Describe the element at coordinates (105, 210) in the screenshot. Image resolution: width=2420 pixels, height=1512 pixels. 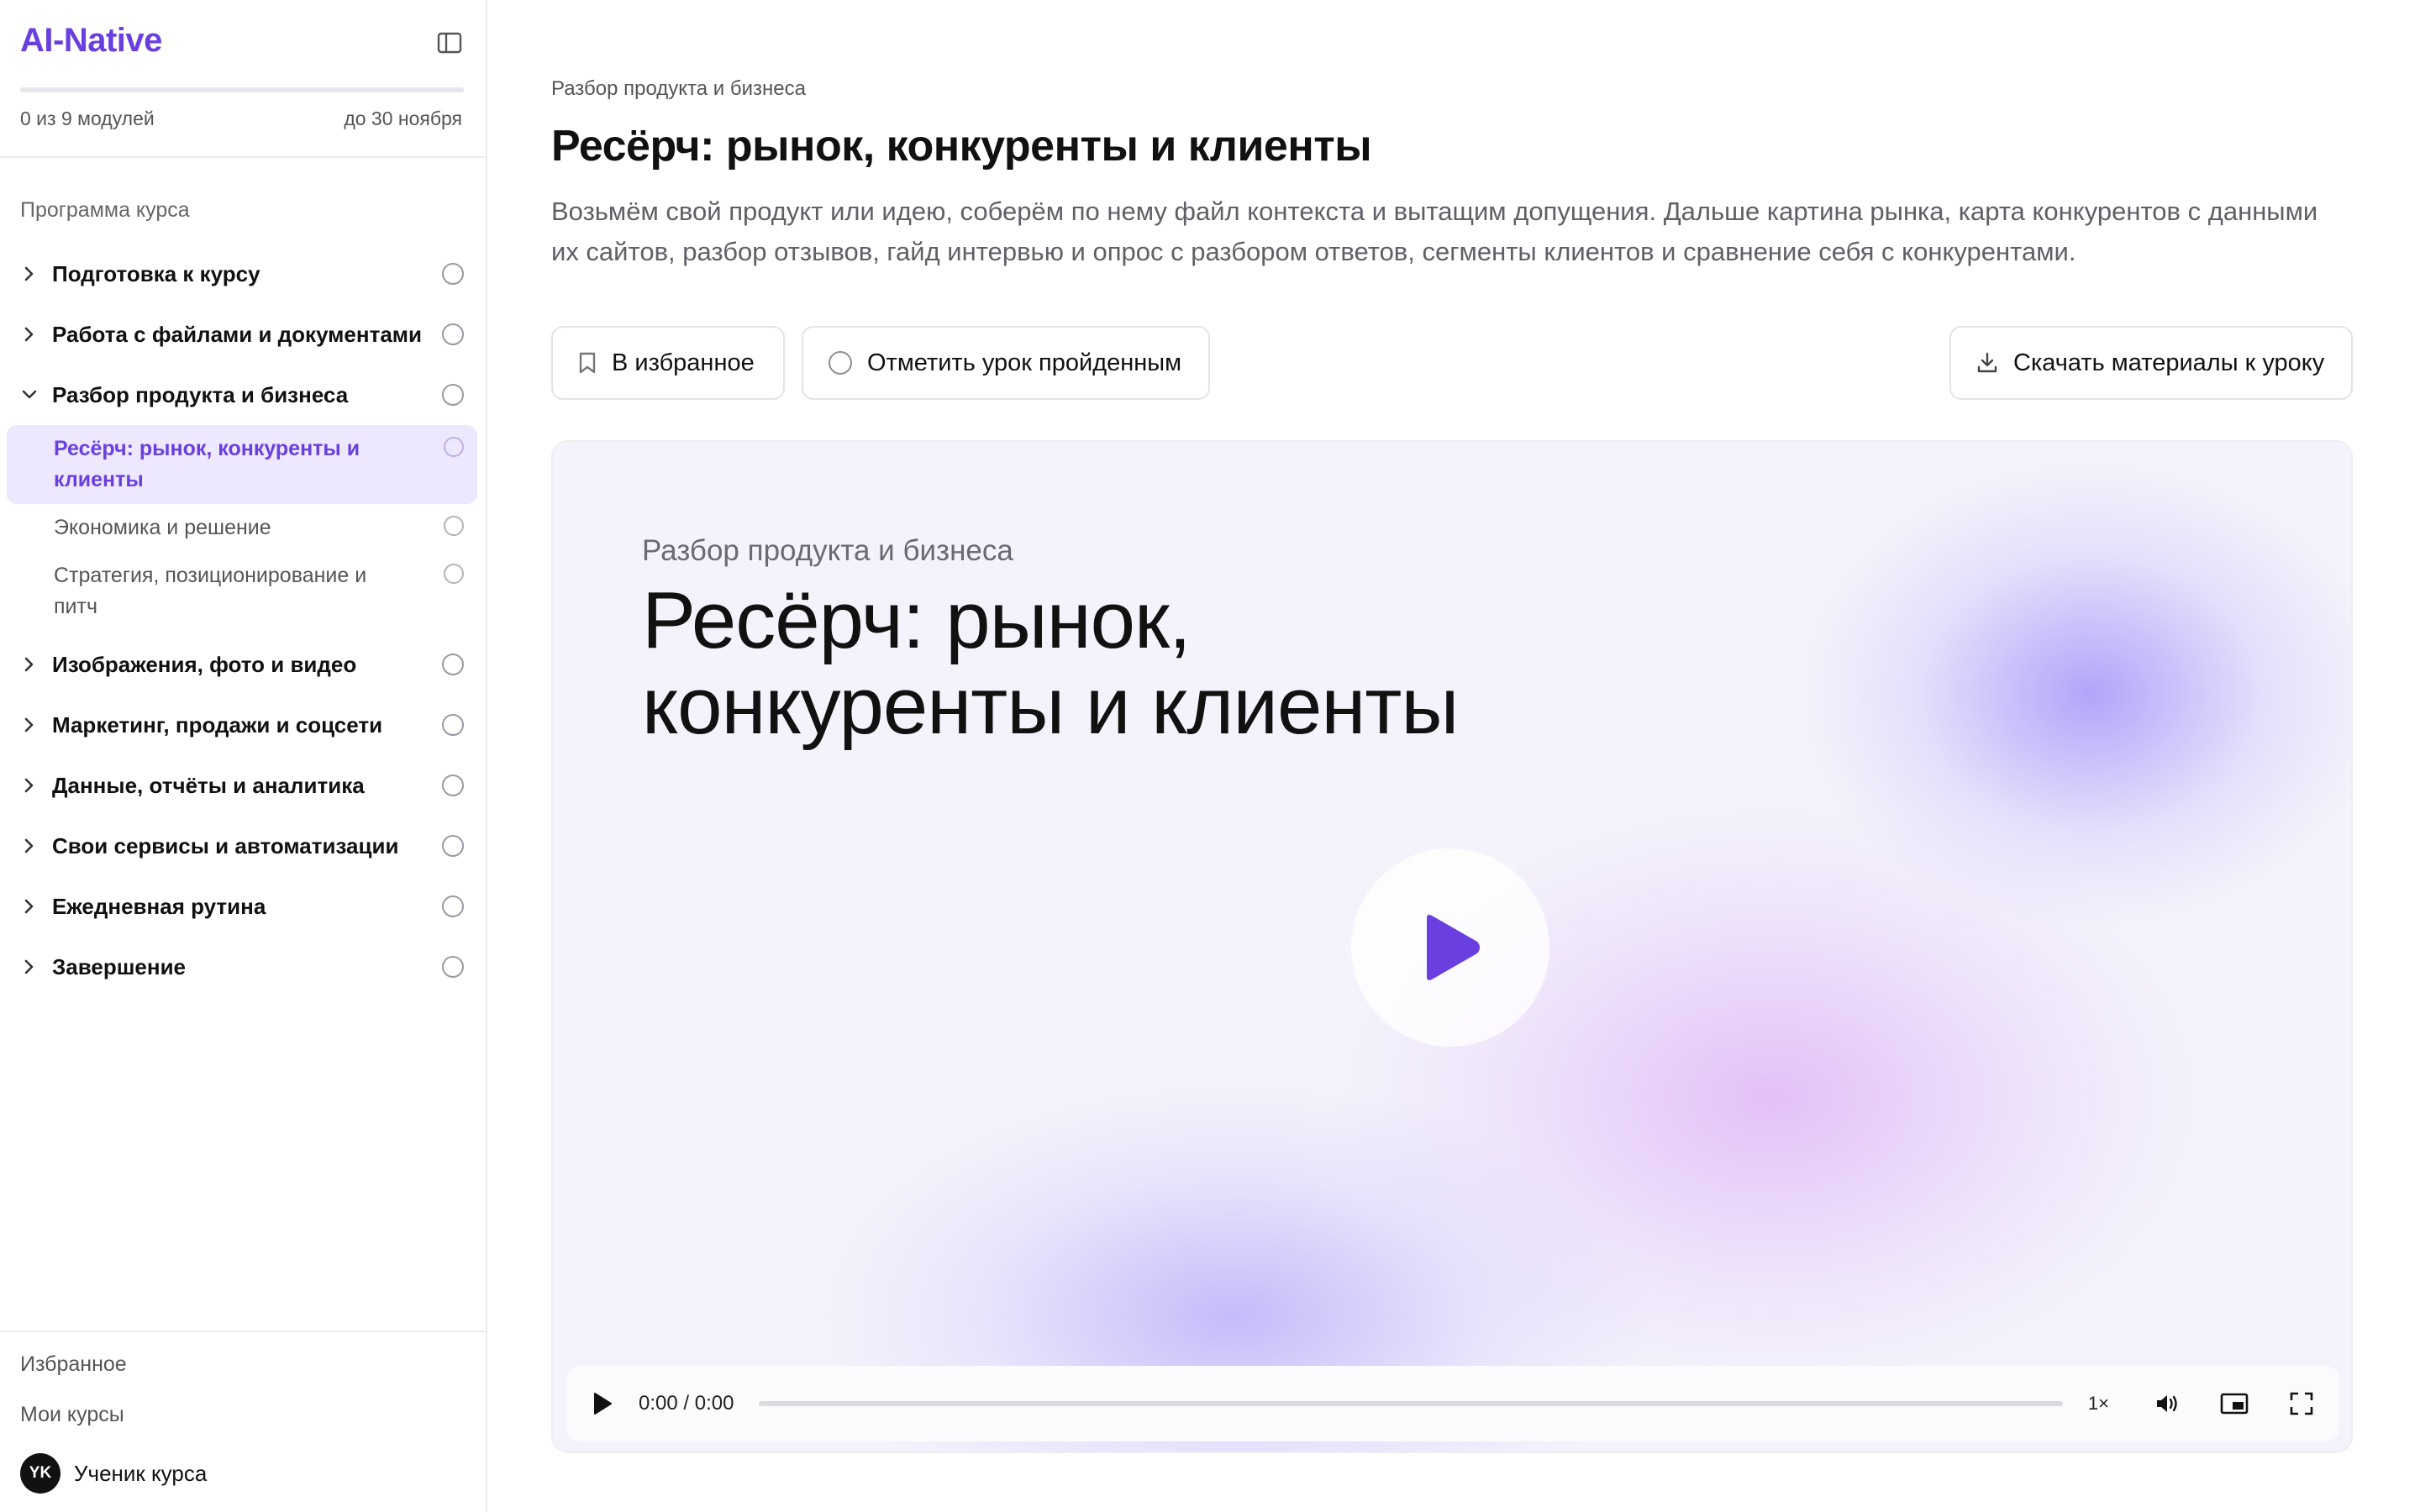
I see `program-section-label: Программа курса` at that location.